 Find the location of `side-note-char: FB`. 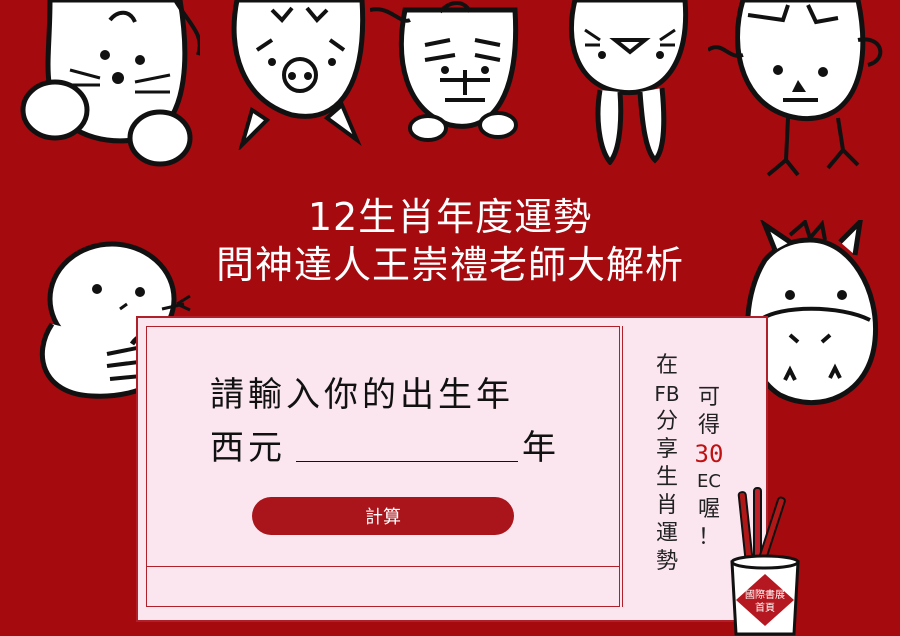

side-note-char: FB is located at coordinates (667, 394).